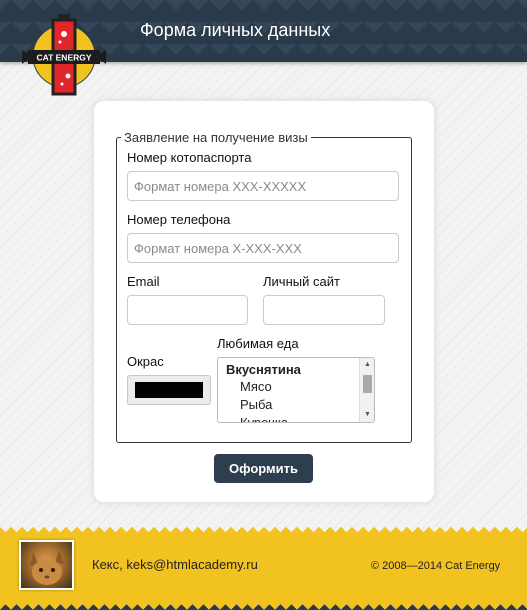 The height and width of the screenshot is (610, 527). I want to click on footer-zigzag-top, so click(263, 532).